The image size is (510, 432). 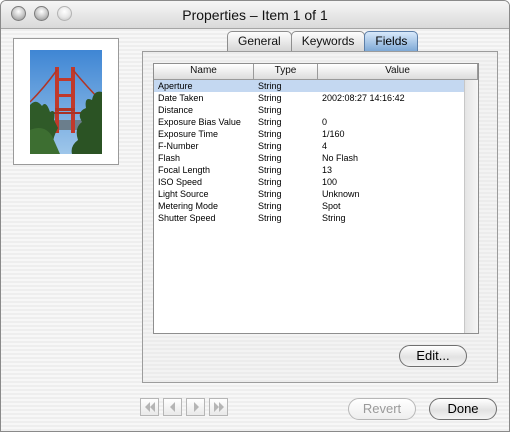 What do you see at coordinates (188, 206) in the screenshot?
I see `field-name: Metering Mode` at bounding box center [188, 206].